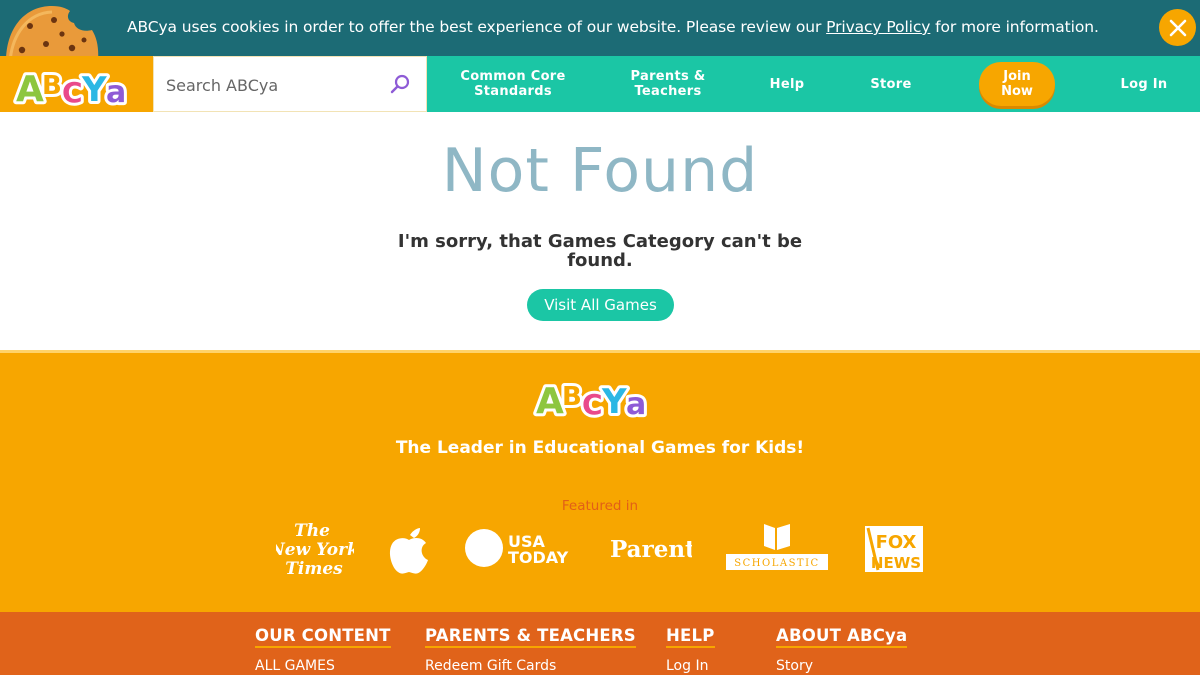  What do you see at coordinates (668, 91) in the screenshot?
I see `nav-parents-line2: Teachers` at bounding box center [668, 91].